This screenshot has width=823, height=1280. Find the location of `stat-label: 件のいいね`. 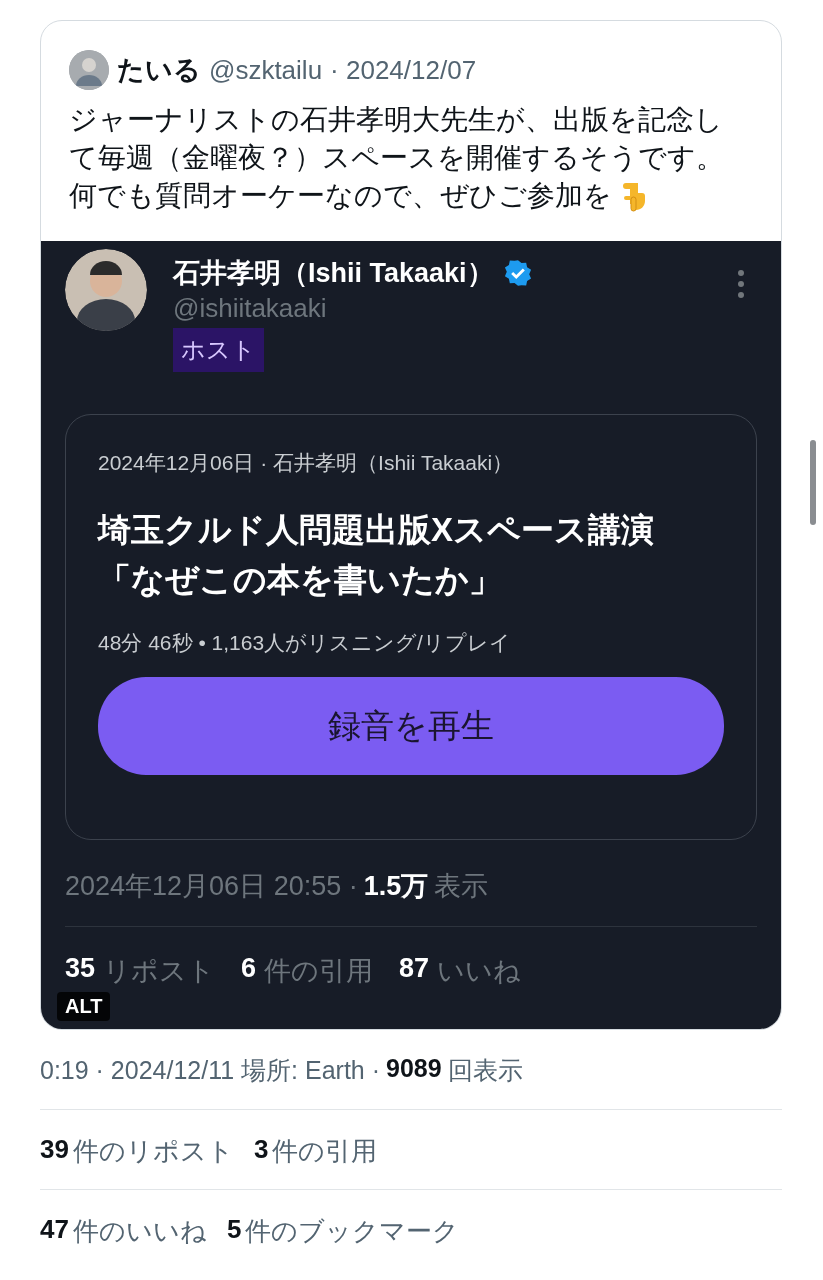

stat-label: 件のいいね is located at coordinates (139, 1231).